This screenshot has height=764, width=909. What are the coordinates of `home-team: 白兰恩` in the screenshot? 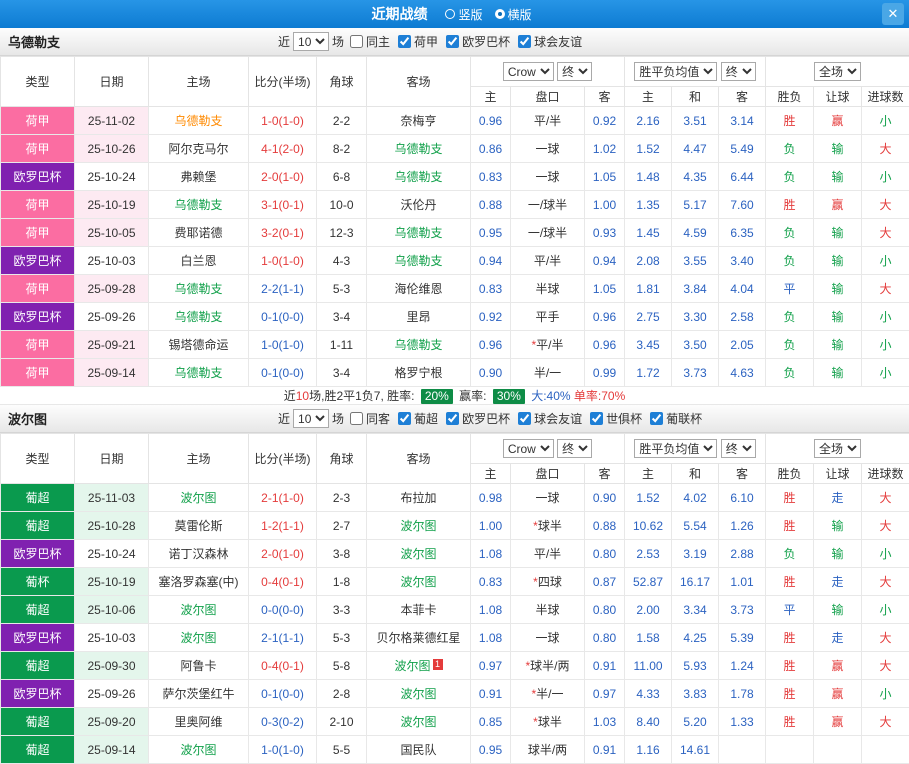 It's located at (199, 261).